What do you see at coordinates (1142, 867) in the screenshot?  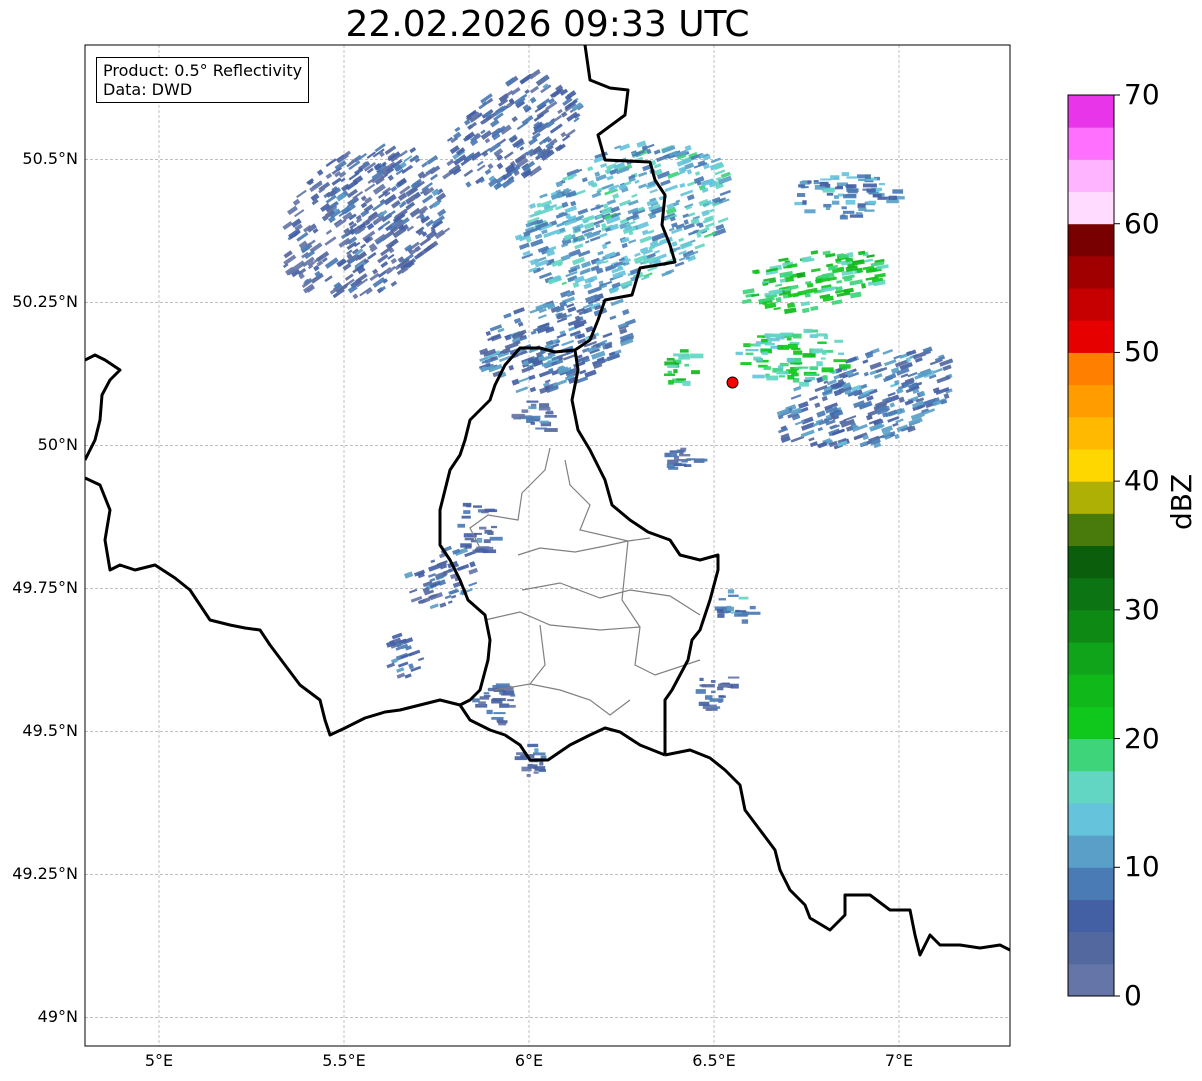 I see `colorbar-tick-label: 10` at bounding box center [1142, 867].